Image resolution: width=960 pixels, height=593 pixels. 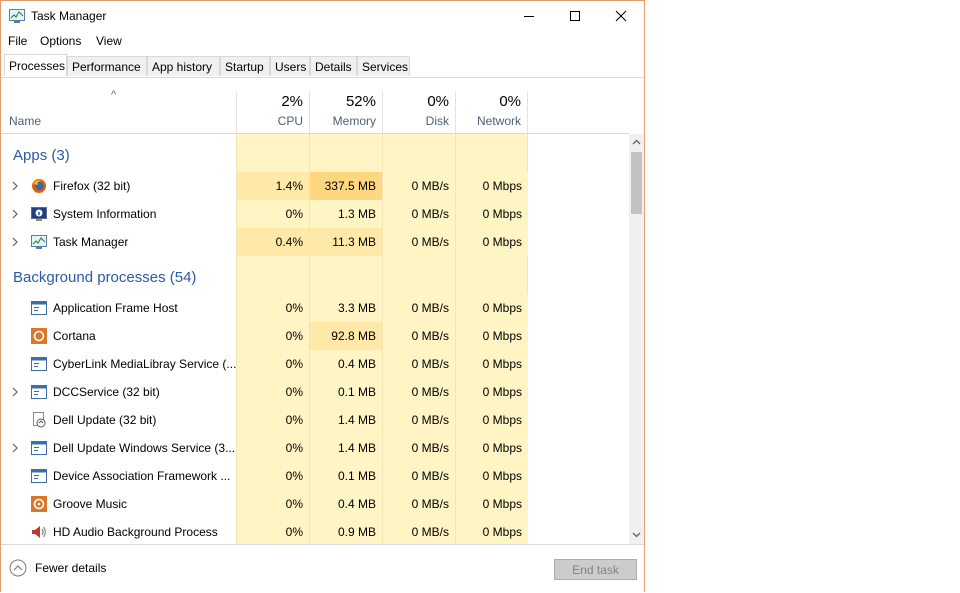 What do you see at coordinates (105, 214) in the screenshot?
I see `process-name: System Information` at bounding box center [105, 214].